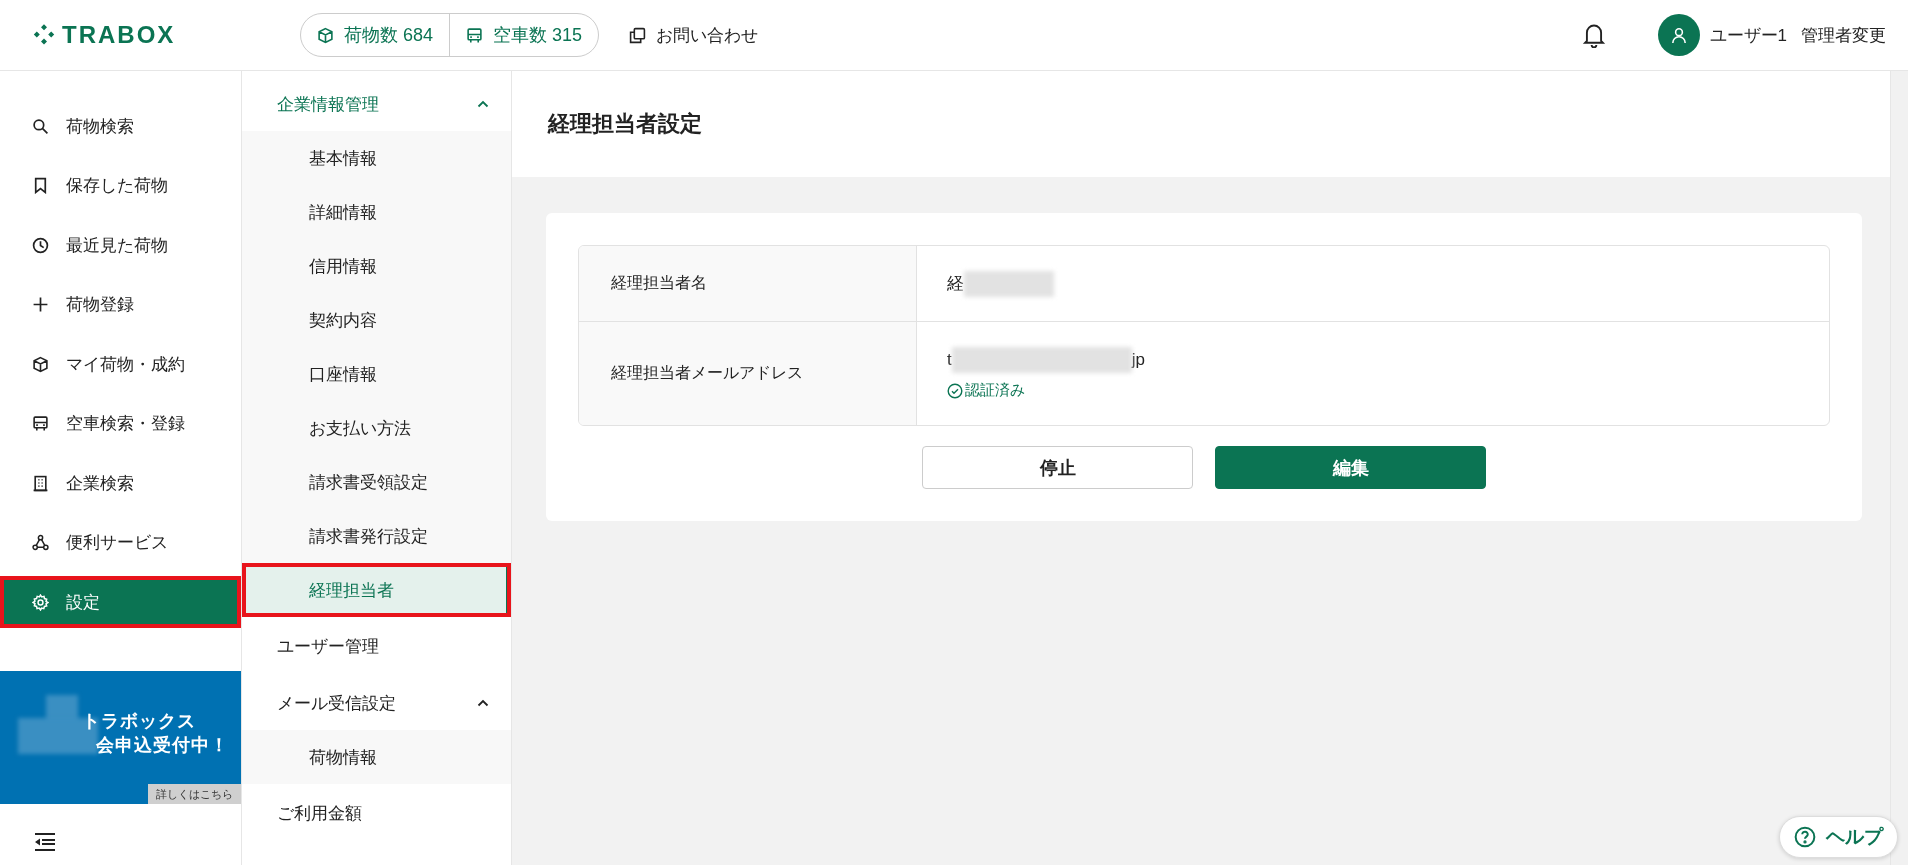 The image size is (1908, 865). Describe the element at coordinates (120, 542) in the screenshot. I see `nav-item: 便利サービス` at that location.